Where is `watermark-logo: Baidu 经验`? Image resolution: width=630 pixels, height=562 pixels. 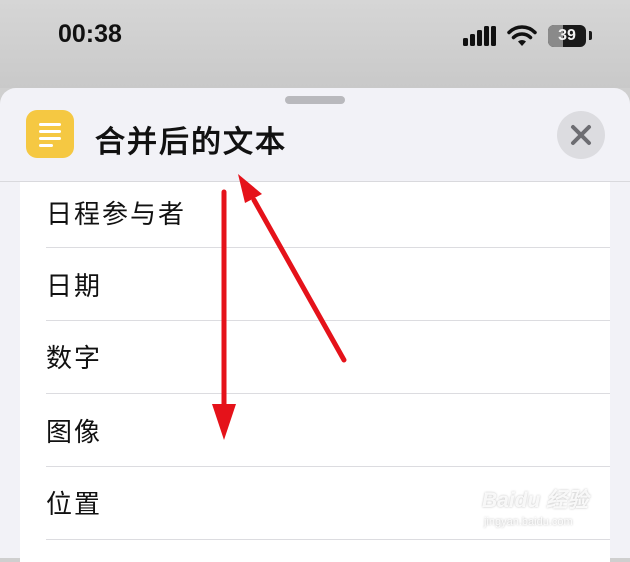
watermark-logo: Baidu 经验 is located at coordinates (535, 500).